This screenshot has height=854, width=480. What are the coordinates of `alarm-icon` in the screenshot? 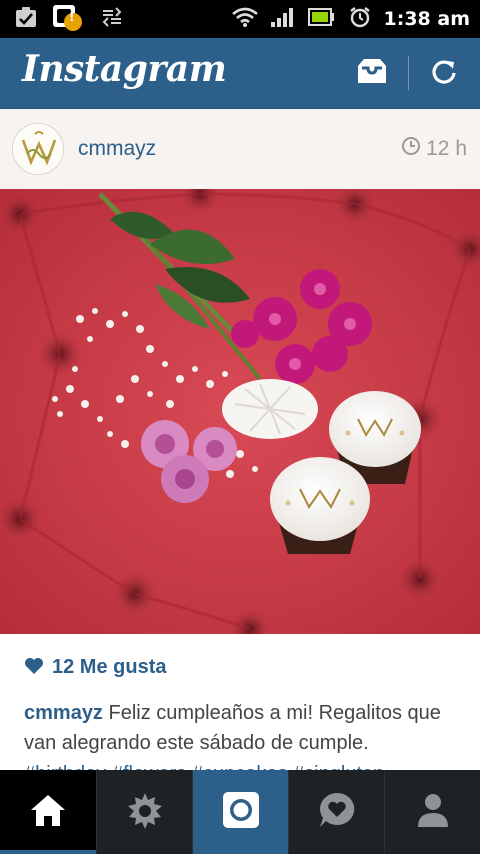 It's located at (360, 19).